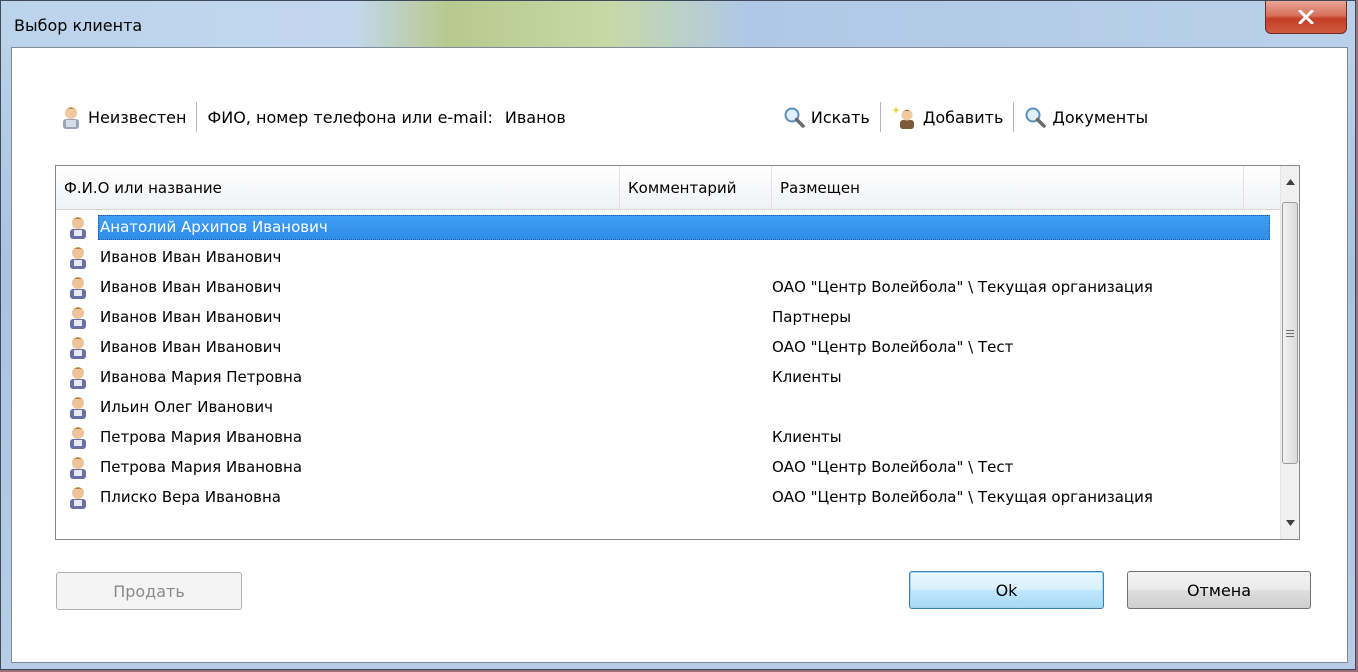 This screenshot has height=672, width=1358. Describe the element at coordinates (190, 497) in the screenshot. I see `row-name: Плиско Вера Ивановна` at that location.